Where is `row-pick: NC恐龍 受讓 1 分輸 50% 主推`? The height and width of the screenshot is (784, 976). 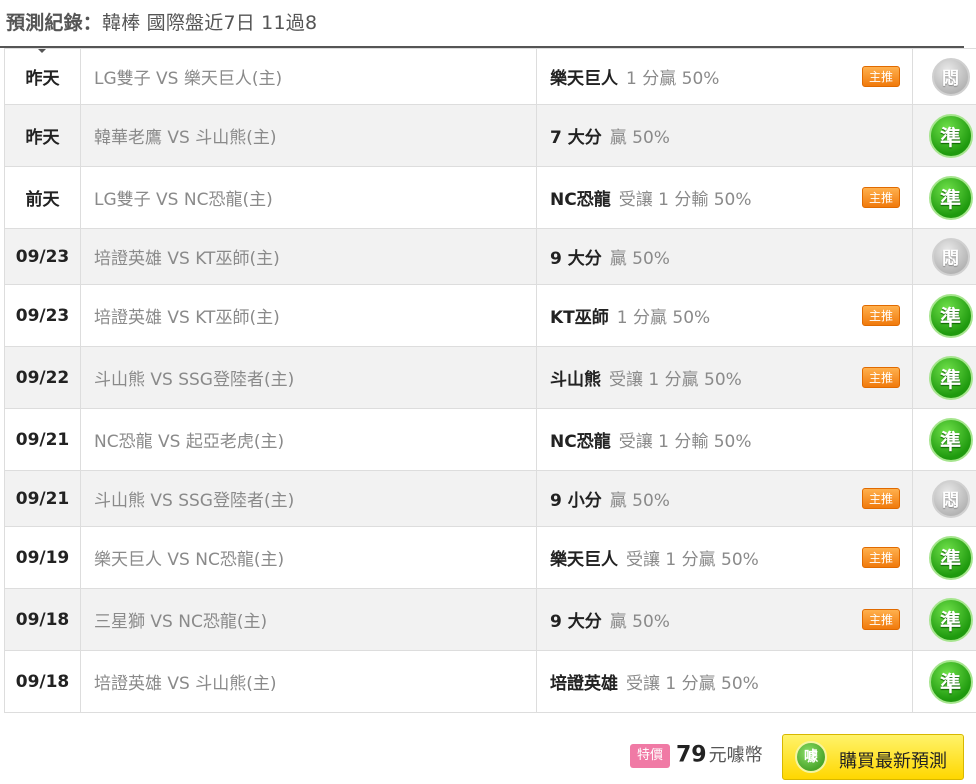
row-pick: NC恐龍 受讓 1 分輸 50% 主推 is located at coordinates (724, 197).